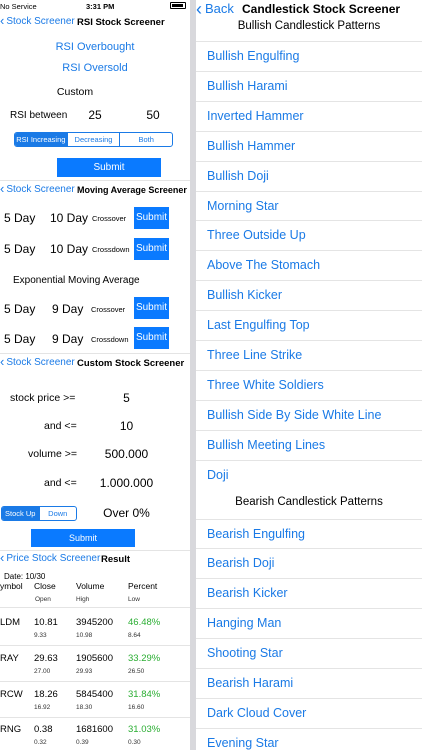 The image size is (422, 750). What do you see at coordinates (83, 599) in the screenshot?
I see `col-high: High` at bounding box center [83, 599].